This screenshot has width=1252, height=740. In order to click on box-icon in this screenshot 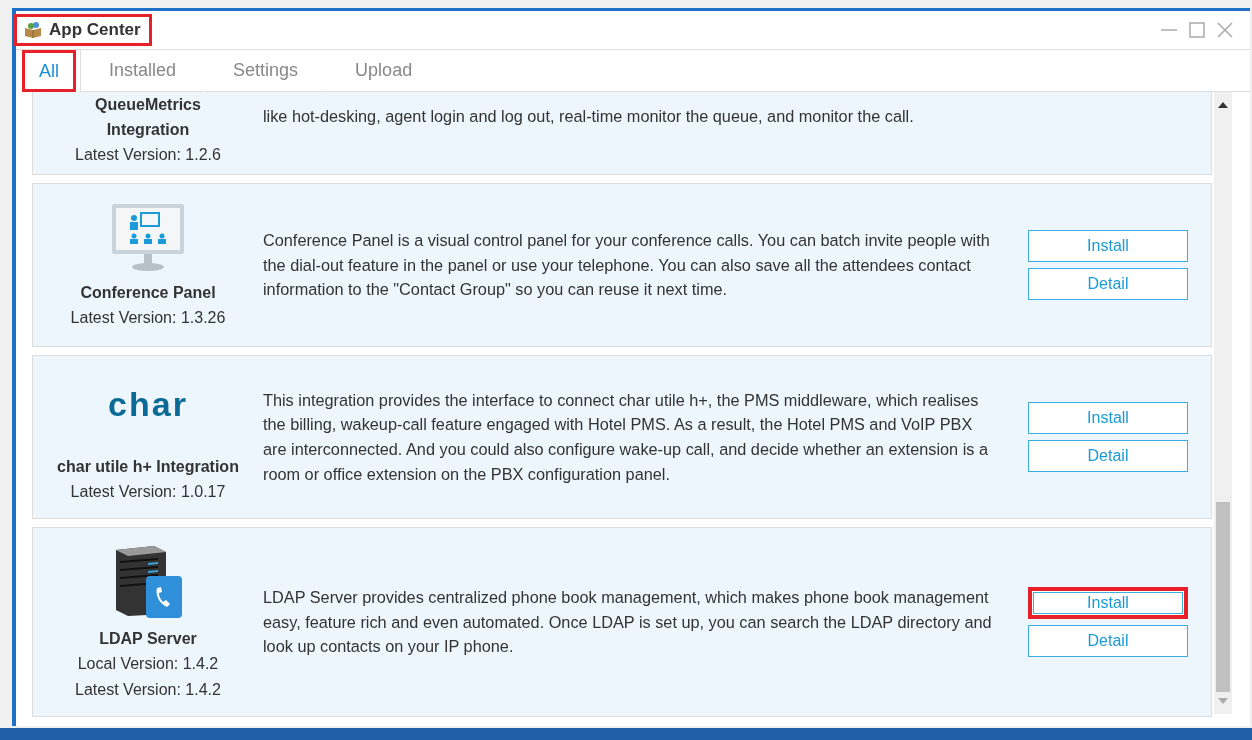, I will do `click(33, 30)`.